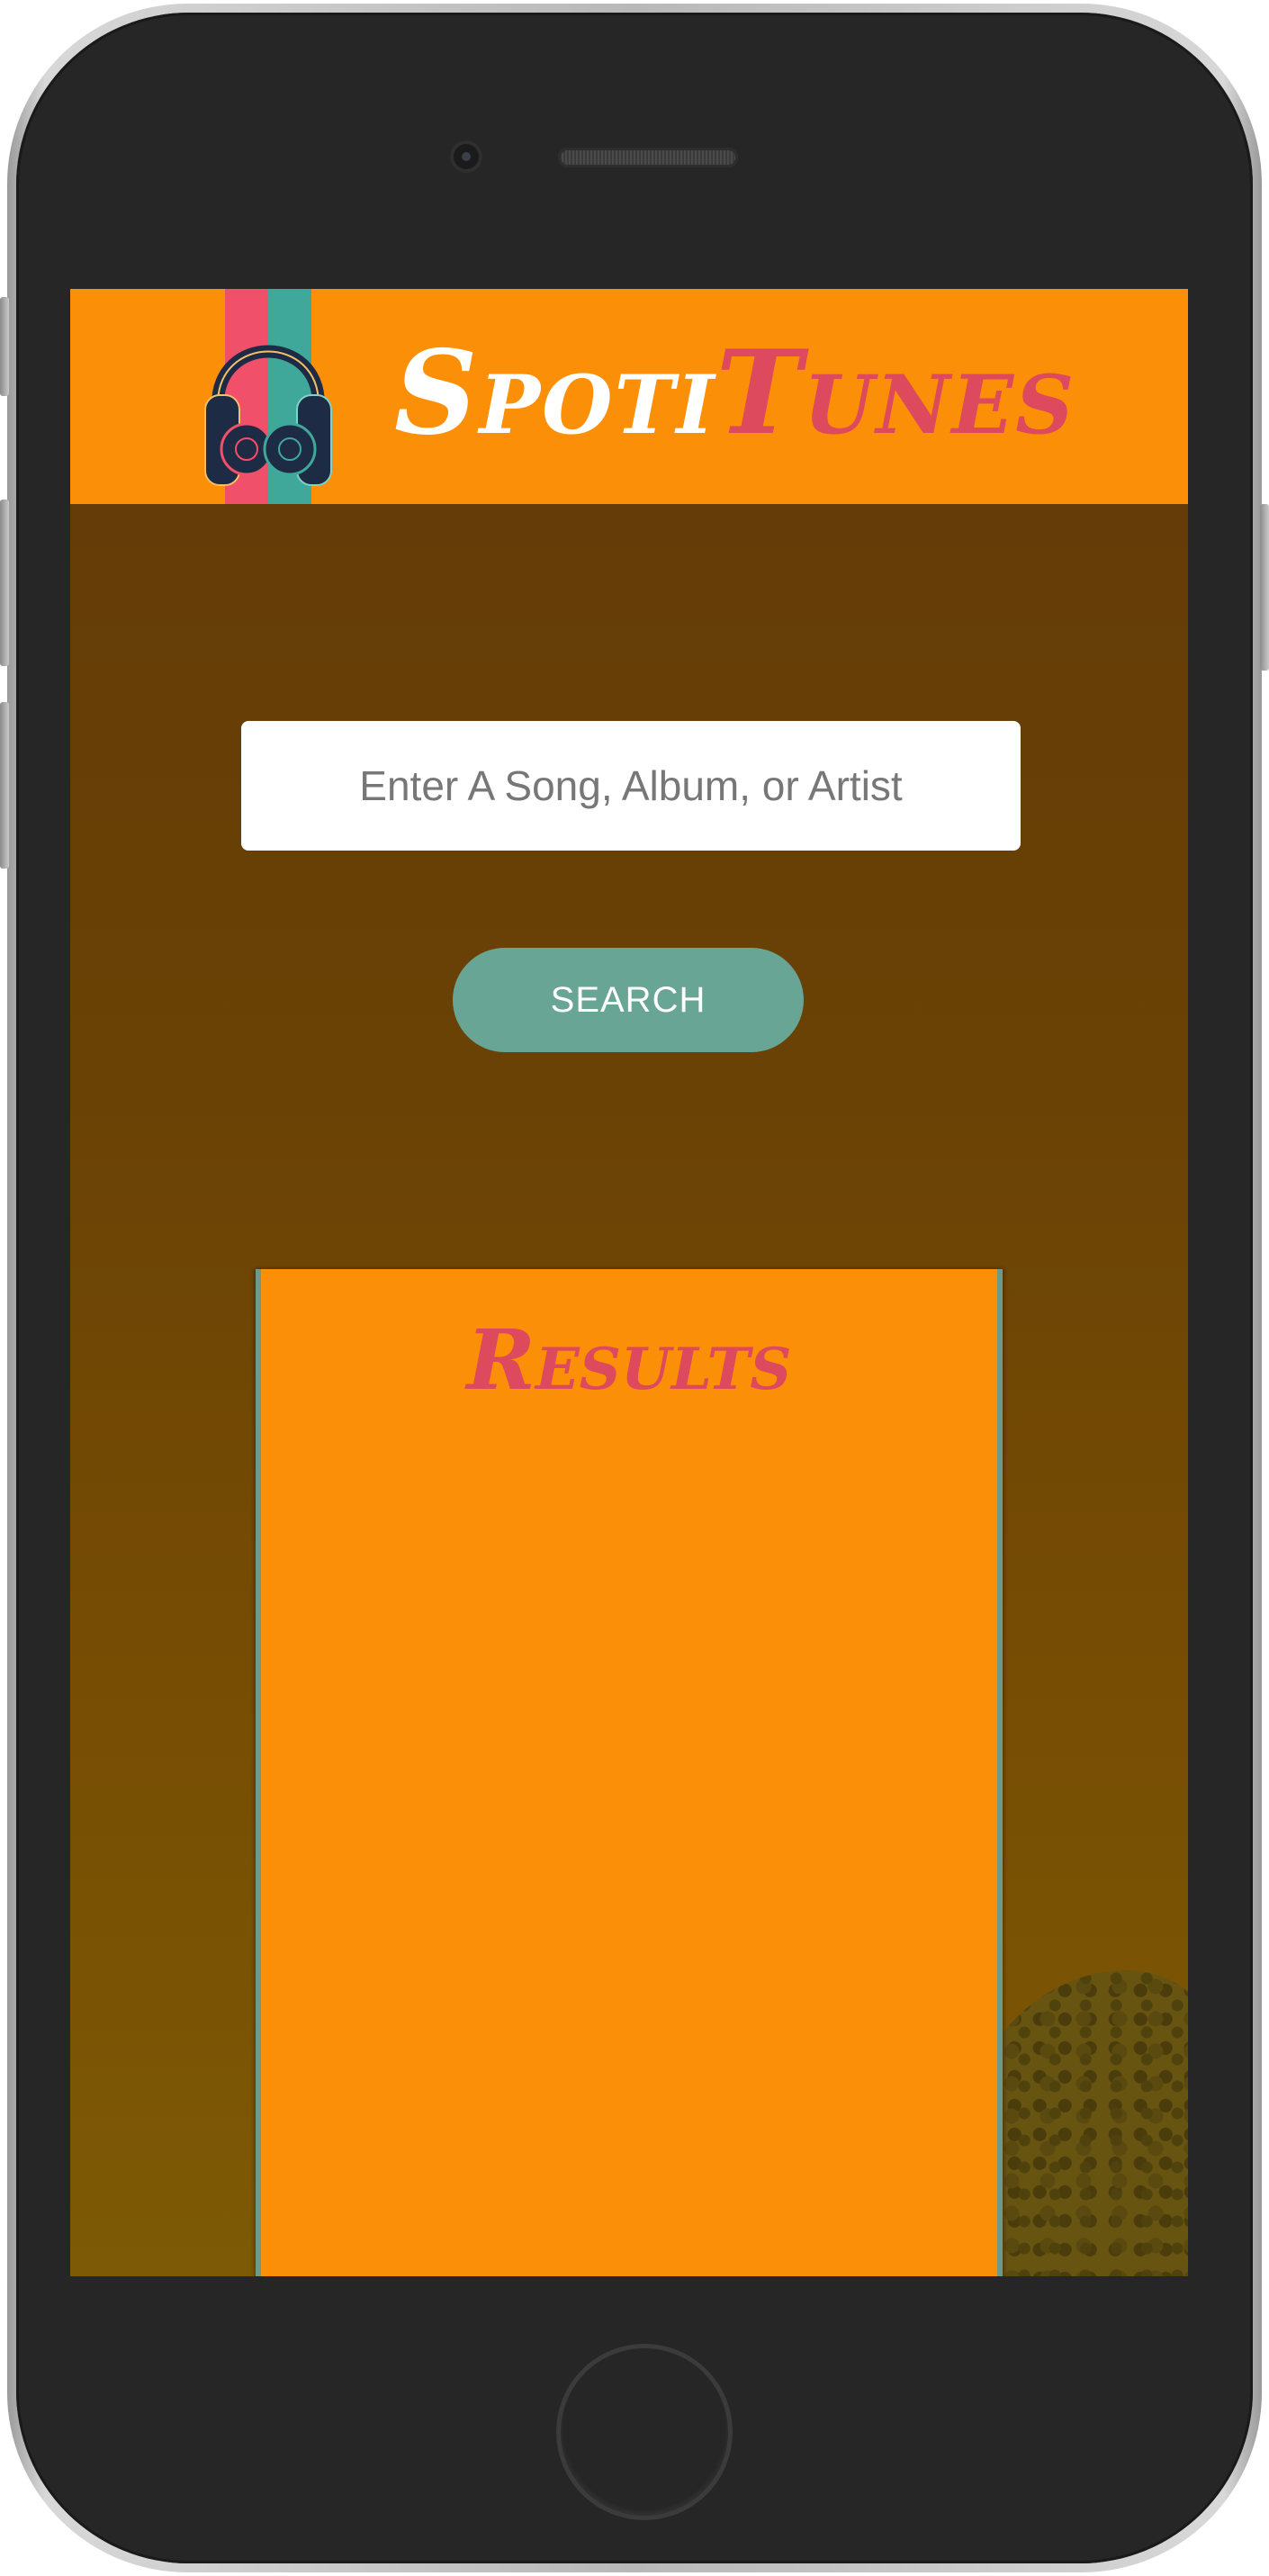 Image resolution: width=1269 pixels, height=2576 pixels. I want to click on app-logo-text: SpotiTunes, so click(735, 393).